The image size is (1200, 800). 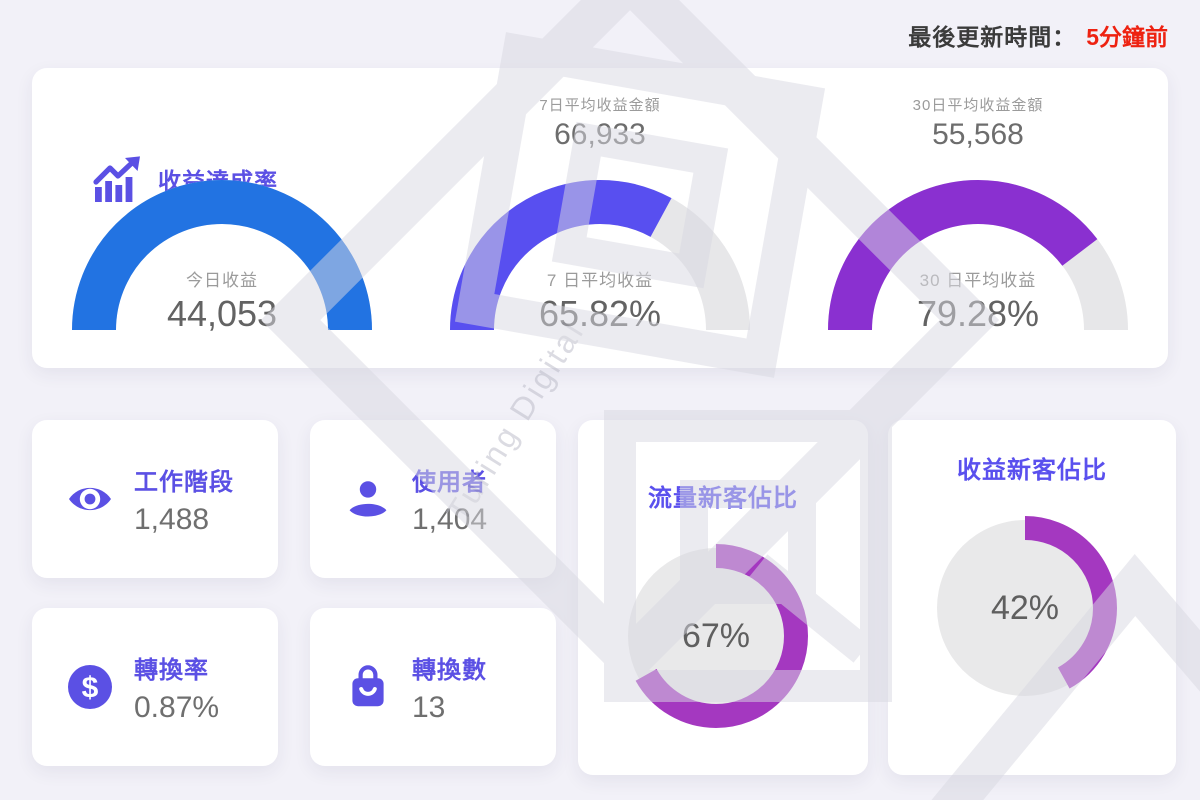 I want to click on traffic-new-customer-value: 67%, so click(x=716, y=635).